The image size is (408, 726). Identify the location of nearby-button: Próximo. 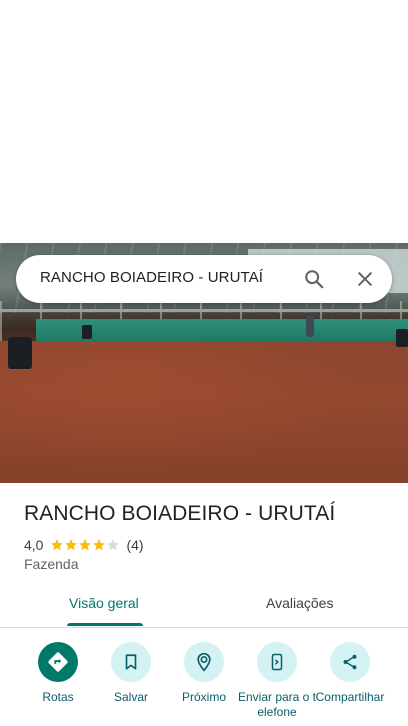
(204, 673).